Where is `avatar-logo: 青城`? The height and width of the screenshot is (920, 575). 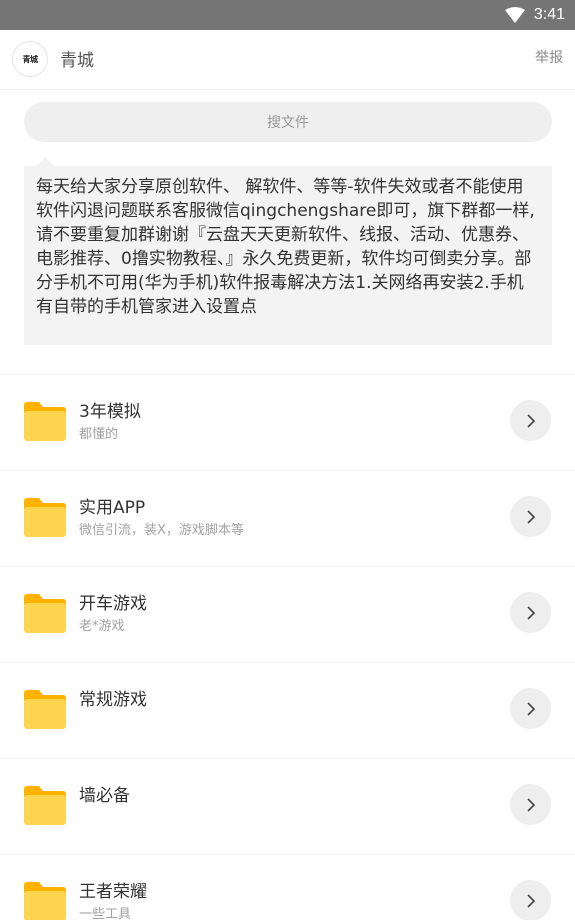 avatar-logo: 青城 is located at coordinates (30, 59).